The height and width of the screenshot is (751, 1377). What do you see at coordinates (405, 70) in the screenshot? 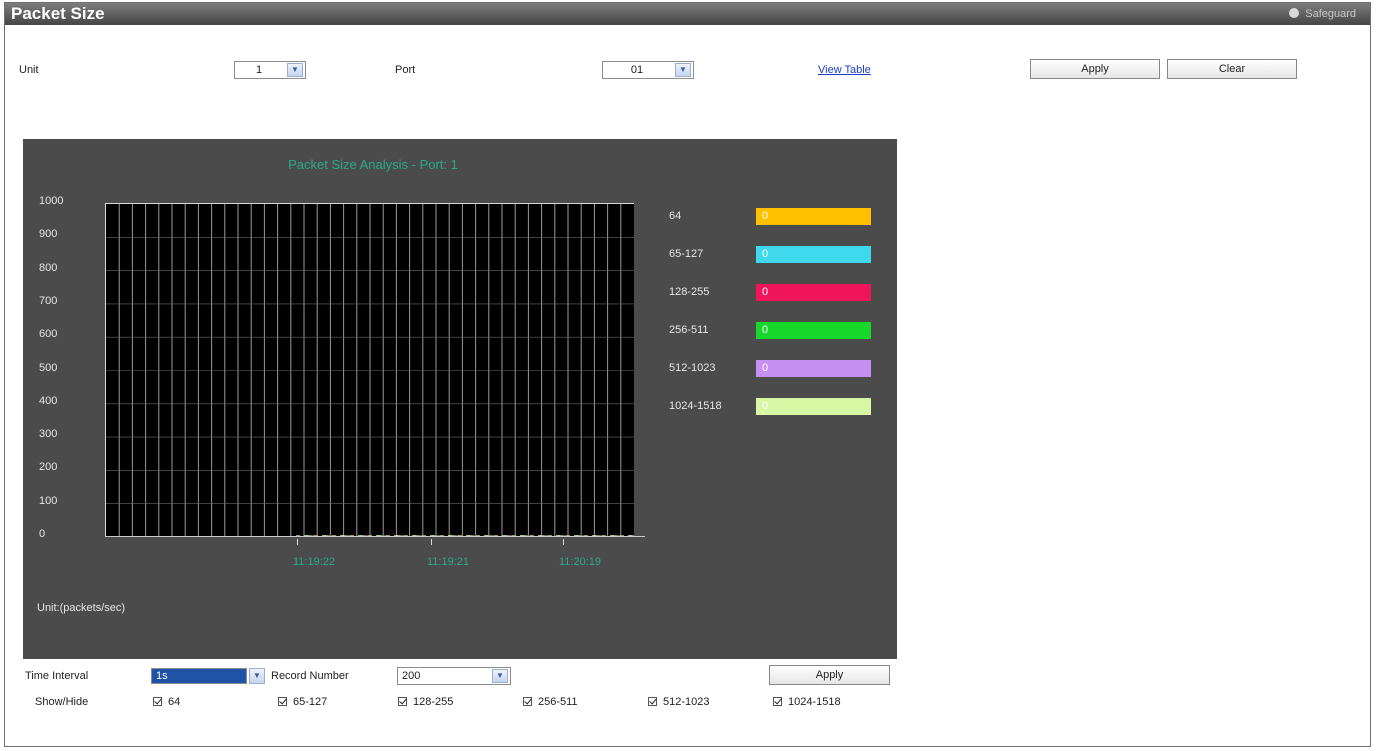
I see `port-label: Port` at bounding box center [405, 70].